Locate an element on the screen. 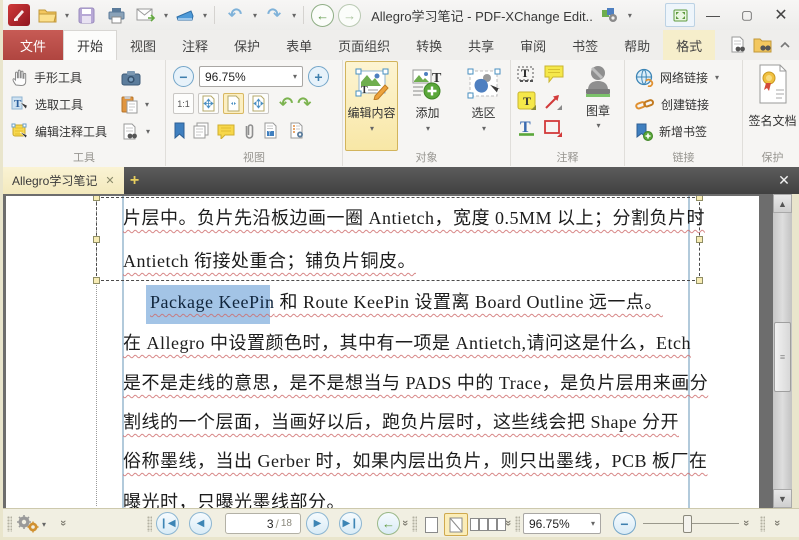 Image resolution: width=799 pixels, height=540 pixels. thumbnails-pane-button is located at coordinates (201, 130).